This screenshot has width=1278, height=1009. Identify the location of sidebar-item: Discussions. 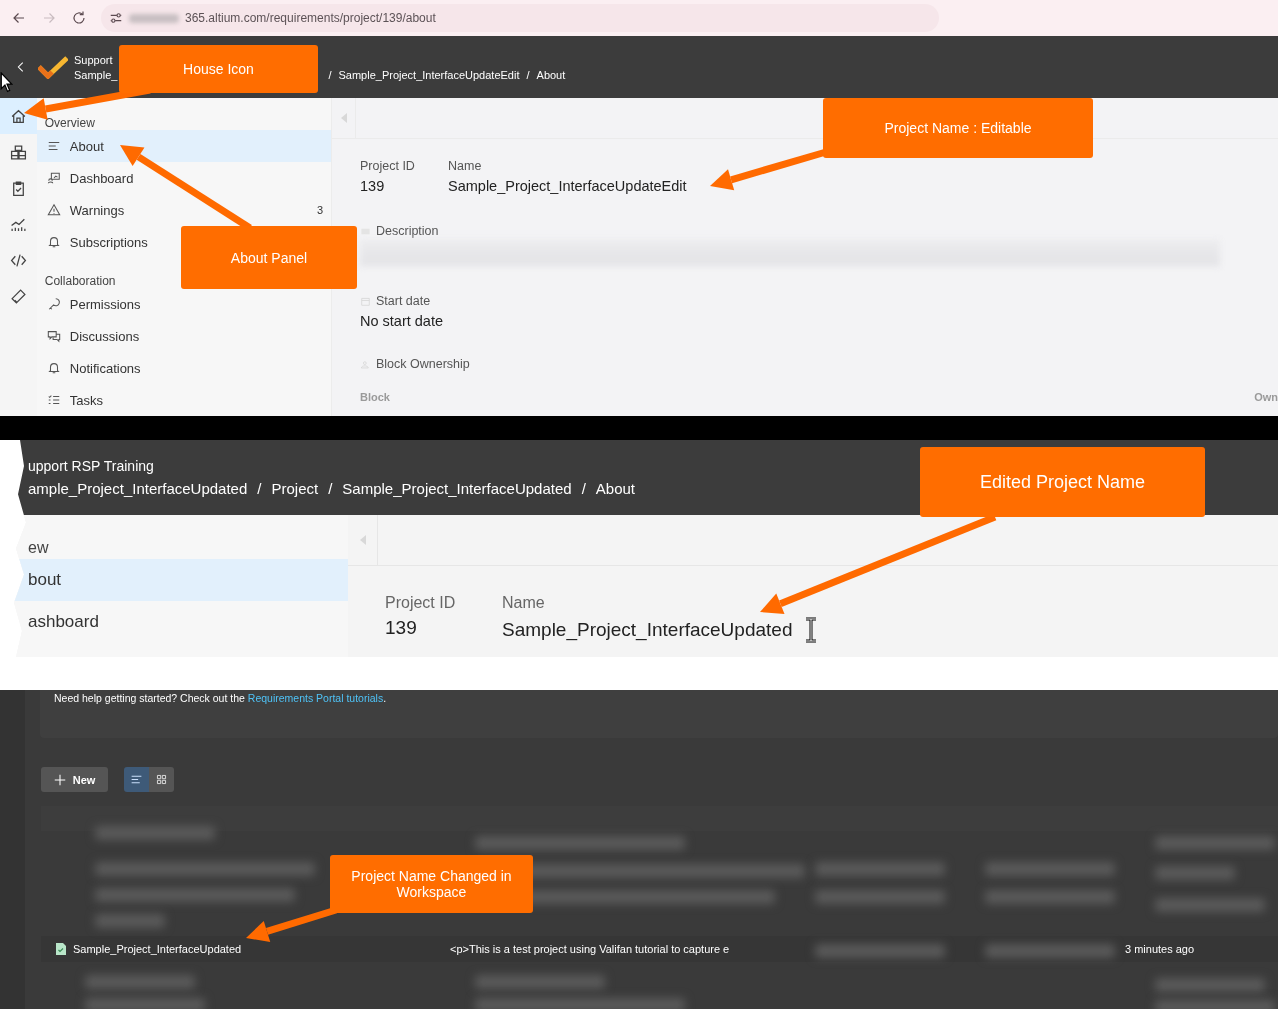
(93, 336).